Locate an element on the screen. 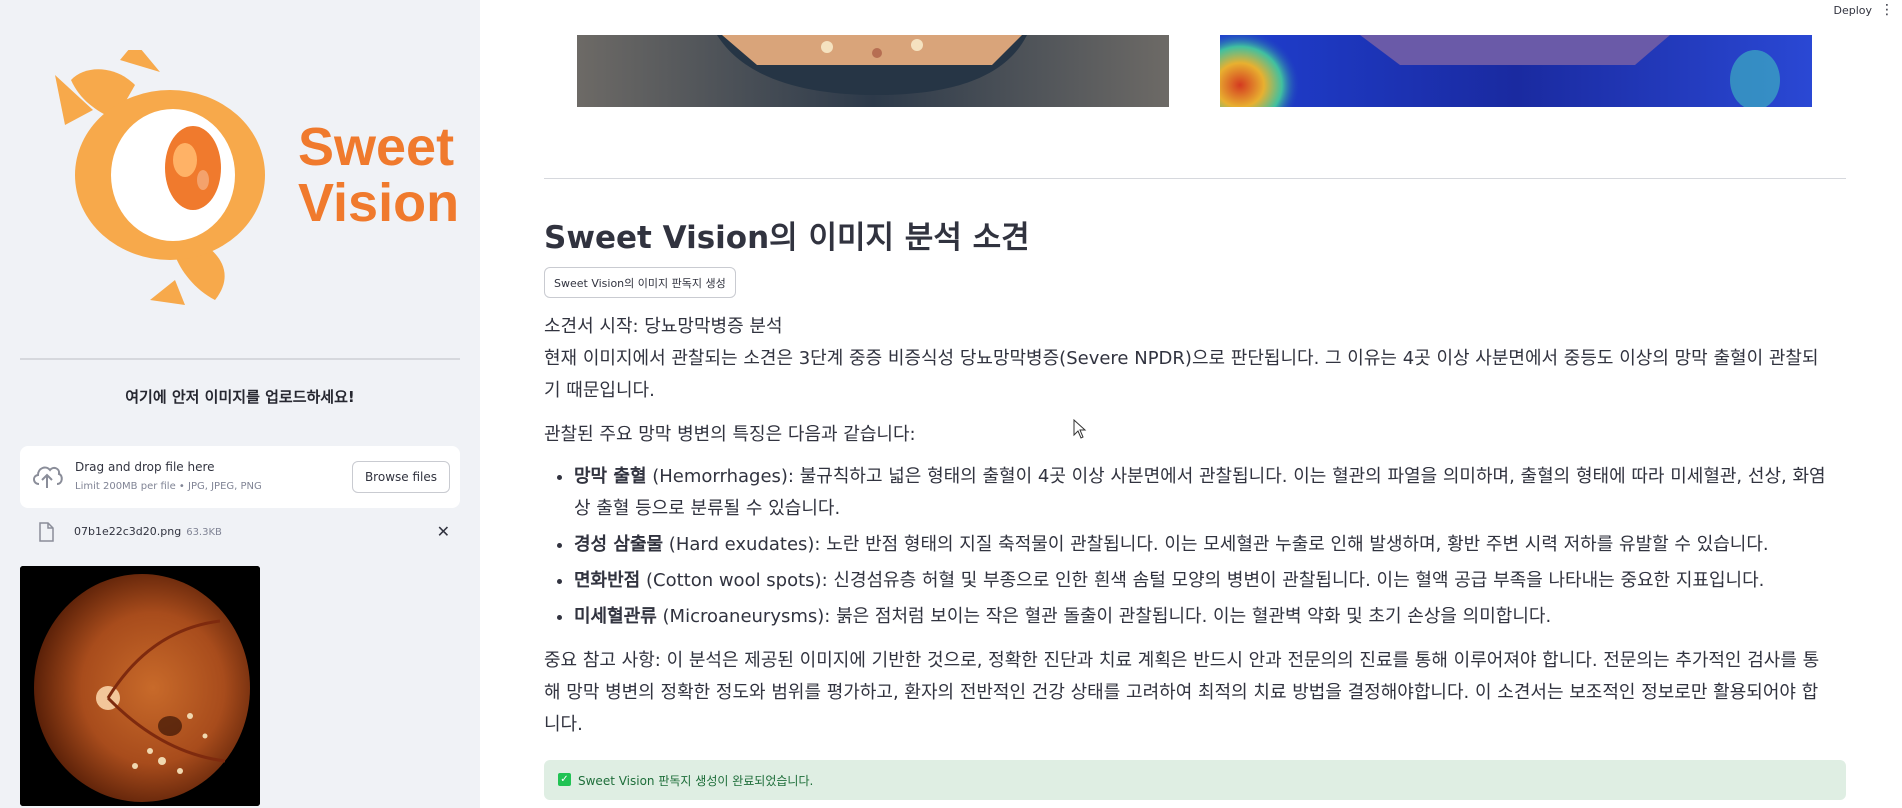 The width and height of the screenshot is (1902, 808). original-fundus-image is located at coordinates (873, 71).